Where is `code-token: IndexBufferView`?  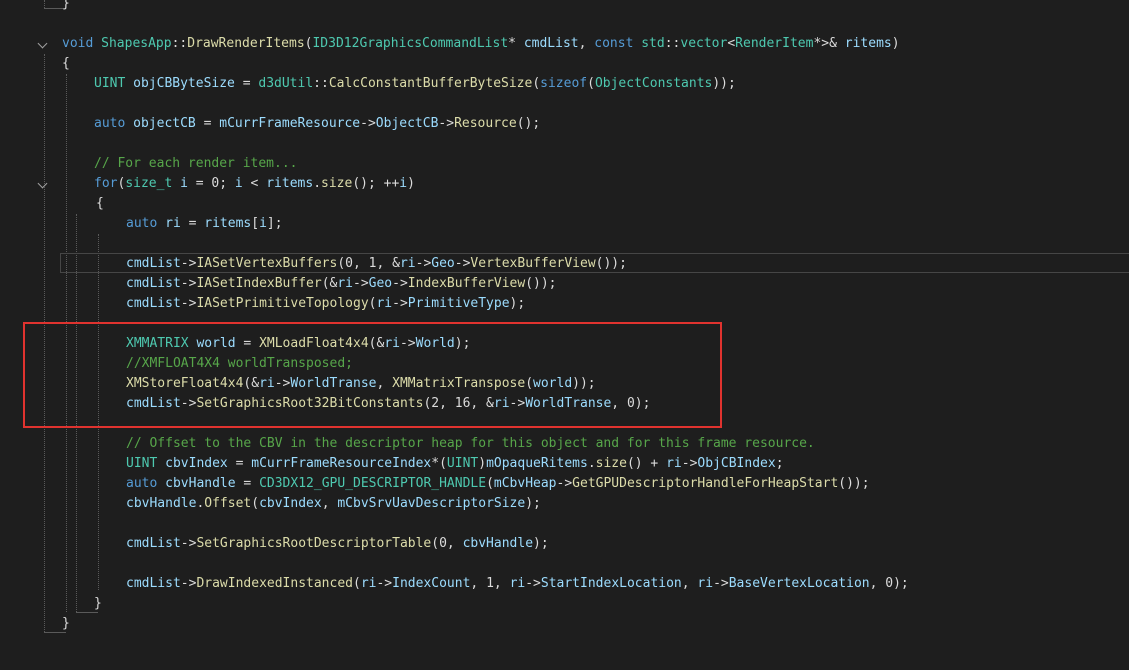 code-token: IndexBufferView is located at coordinates (466, 283).